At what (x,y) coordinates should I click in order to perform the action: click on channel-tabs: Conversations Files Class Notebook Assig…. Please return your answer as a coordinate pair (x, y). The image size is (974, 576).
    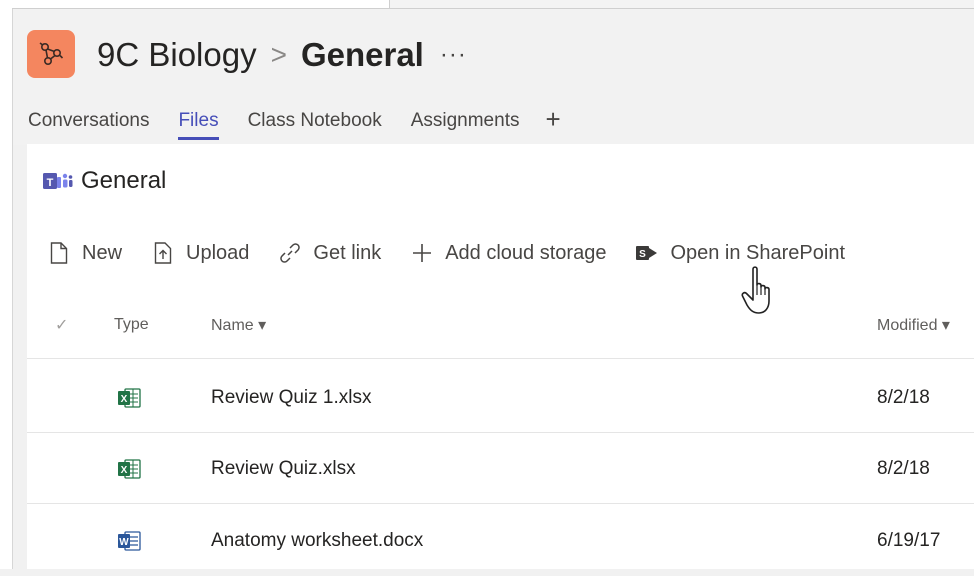
    Looking at the image, I should click on (294, 123).